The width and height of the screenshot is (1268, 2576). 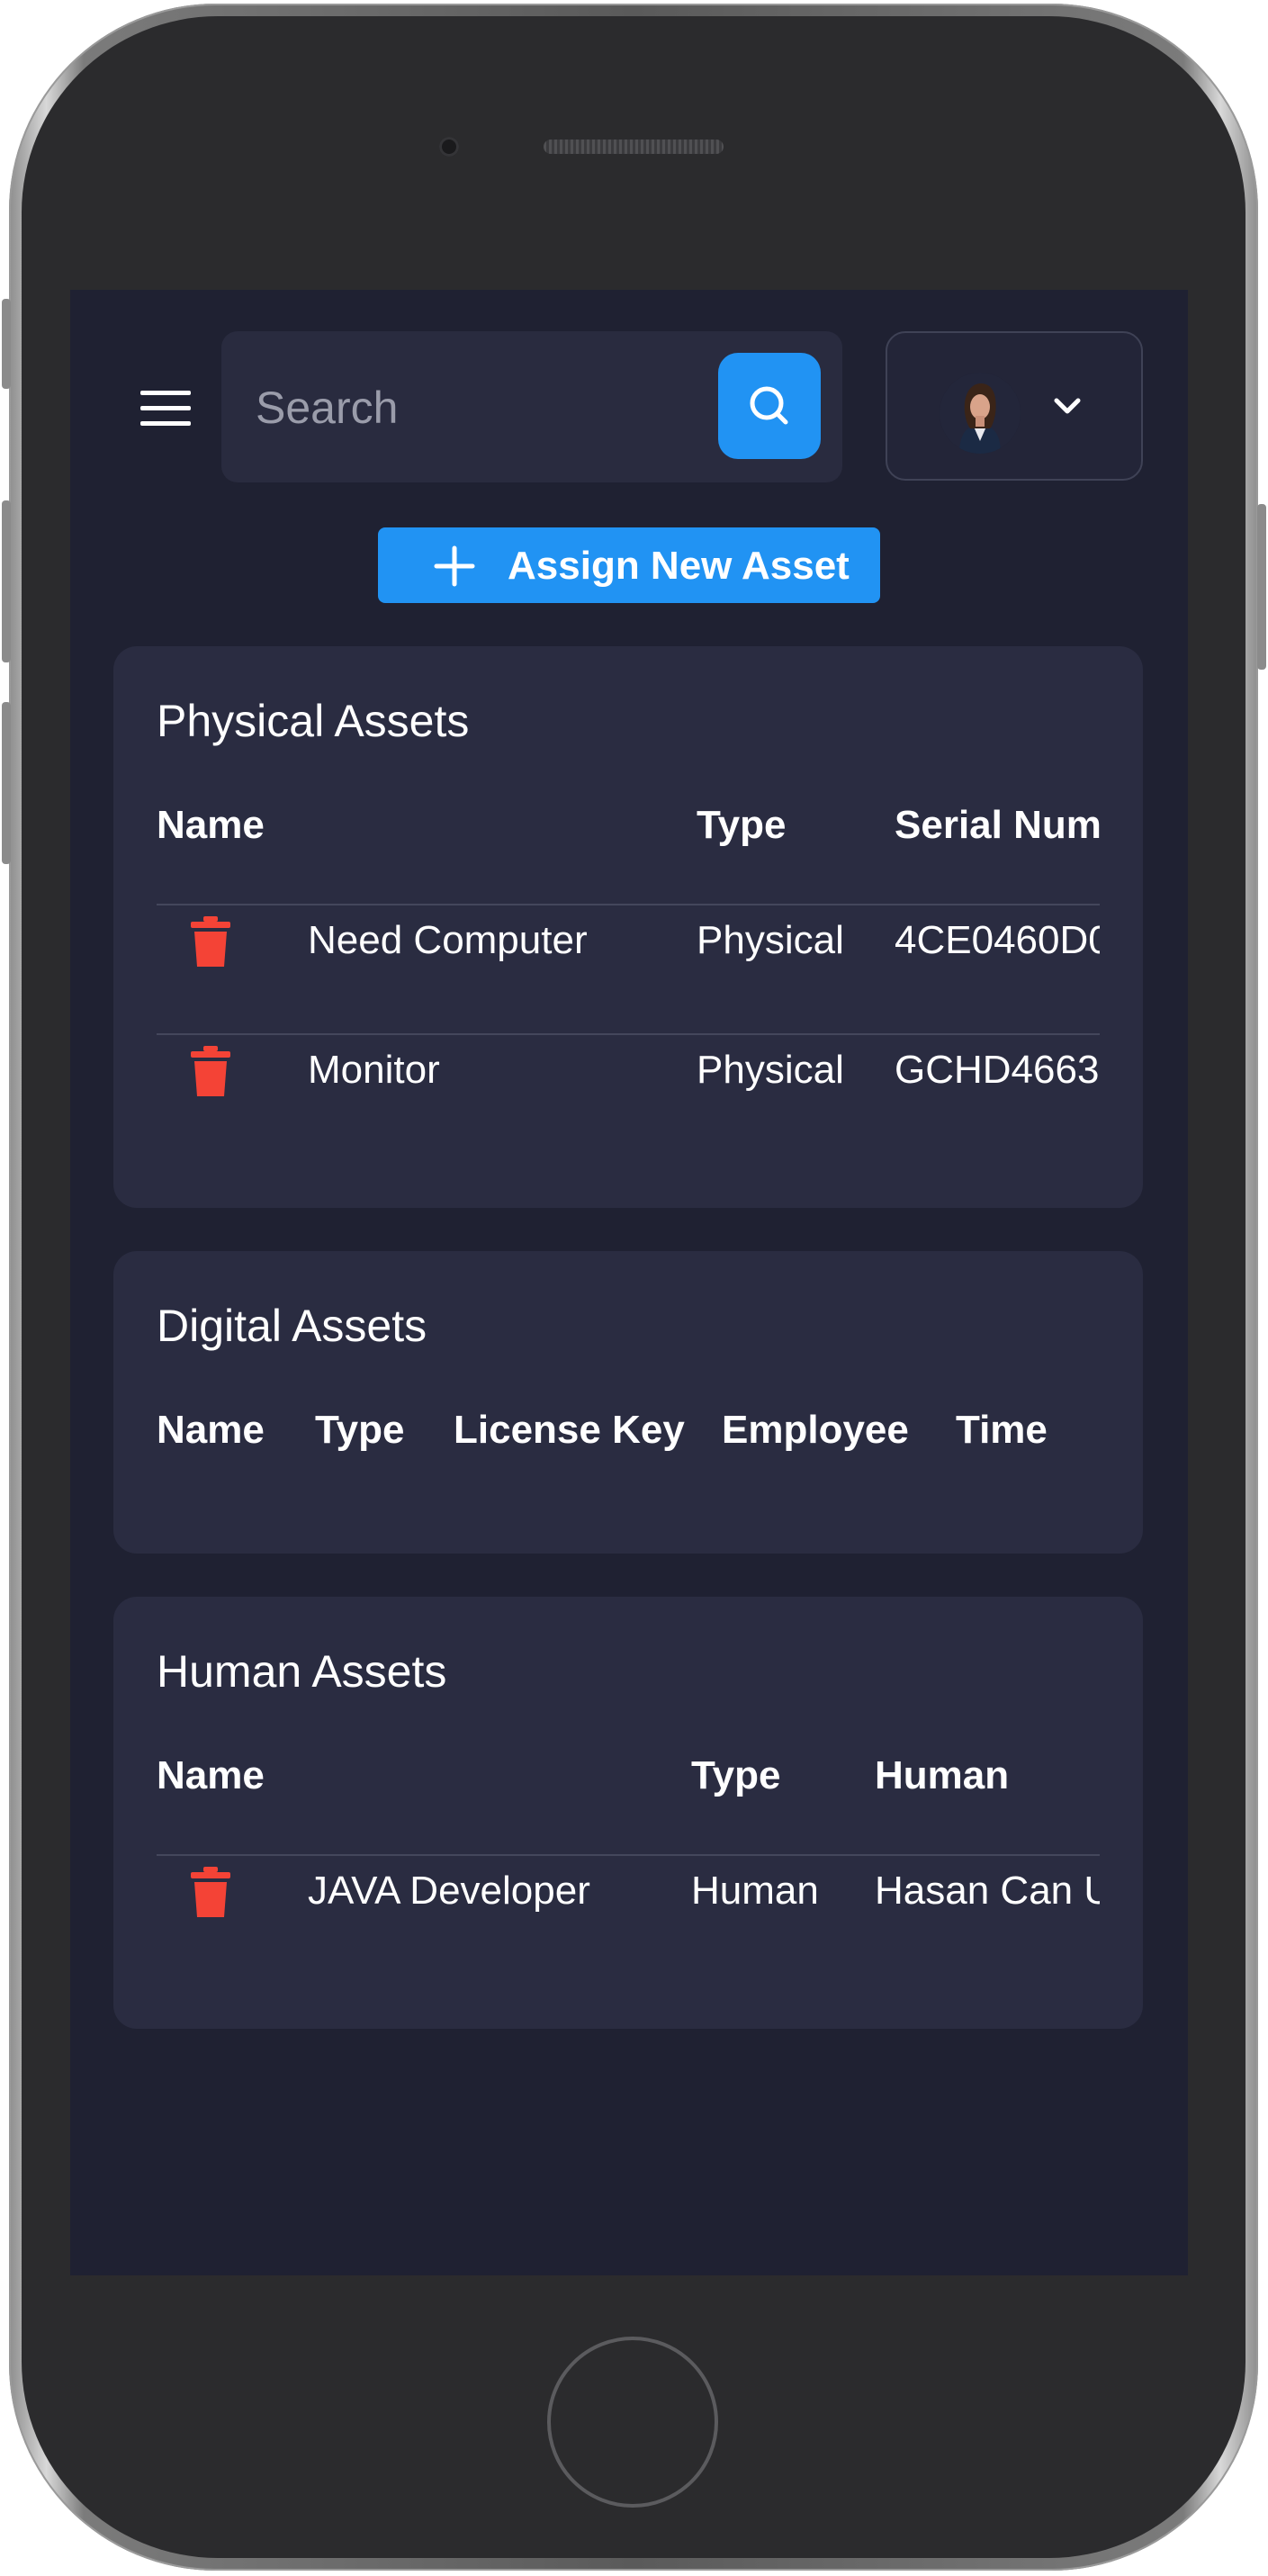 I want to click on volume-down-button, so click(x=6, y=783).